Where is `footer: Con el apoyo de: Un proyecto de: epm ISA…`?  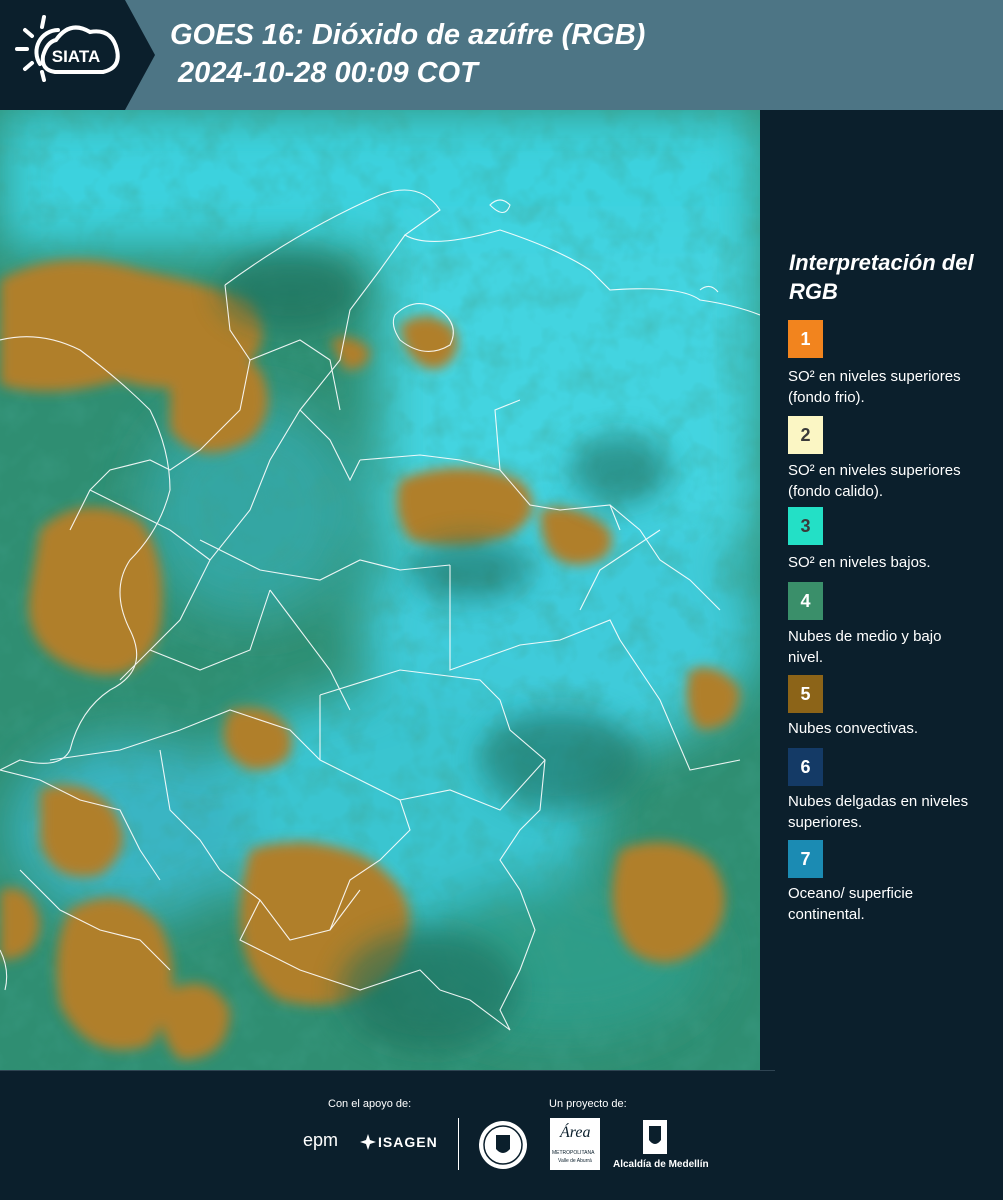
footer: Con el apoyo de: Un proyecto de: epm ISA… is located at coordinates (501, 1135).